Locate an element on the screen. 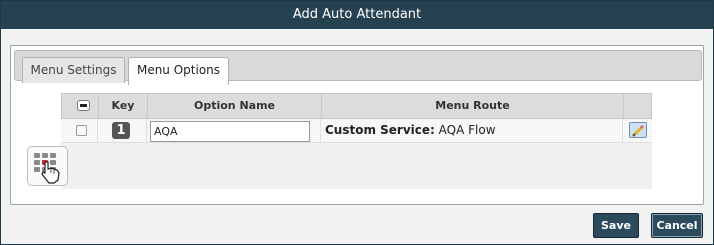 Image resolution: width=714 pixels, height=245 pixels. cancel-button: Cancel is located at coordinates (677, 225).